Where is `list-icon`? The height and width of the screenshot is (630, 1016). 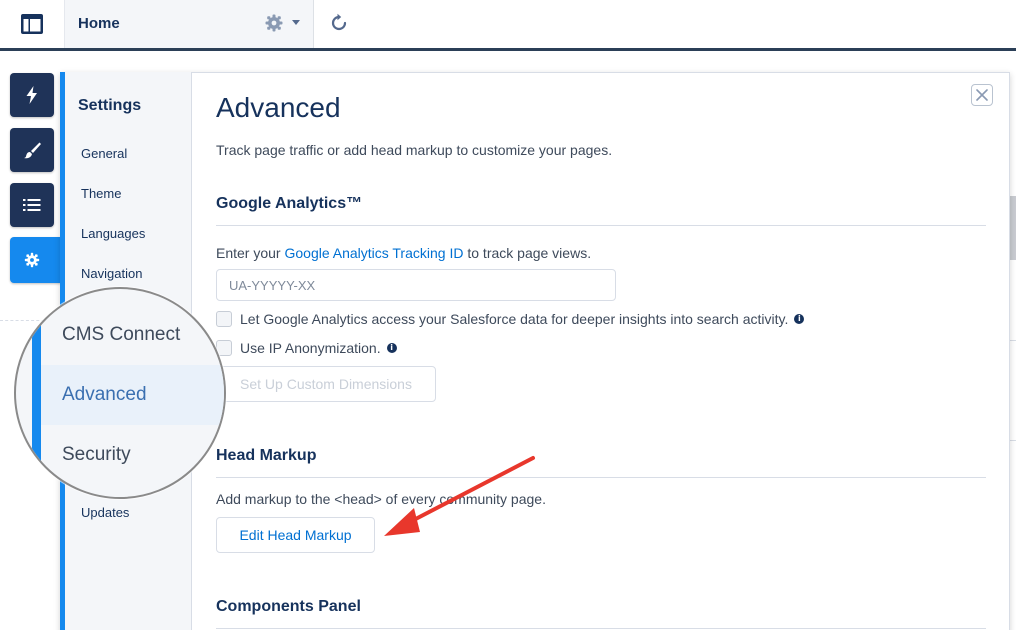
list-icon is located at coordinates (32, 205).